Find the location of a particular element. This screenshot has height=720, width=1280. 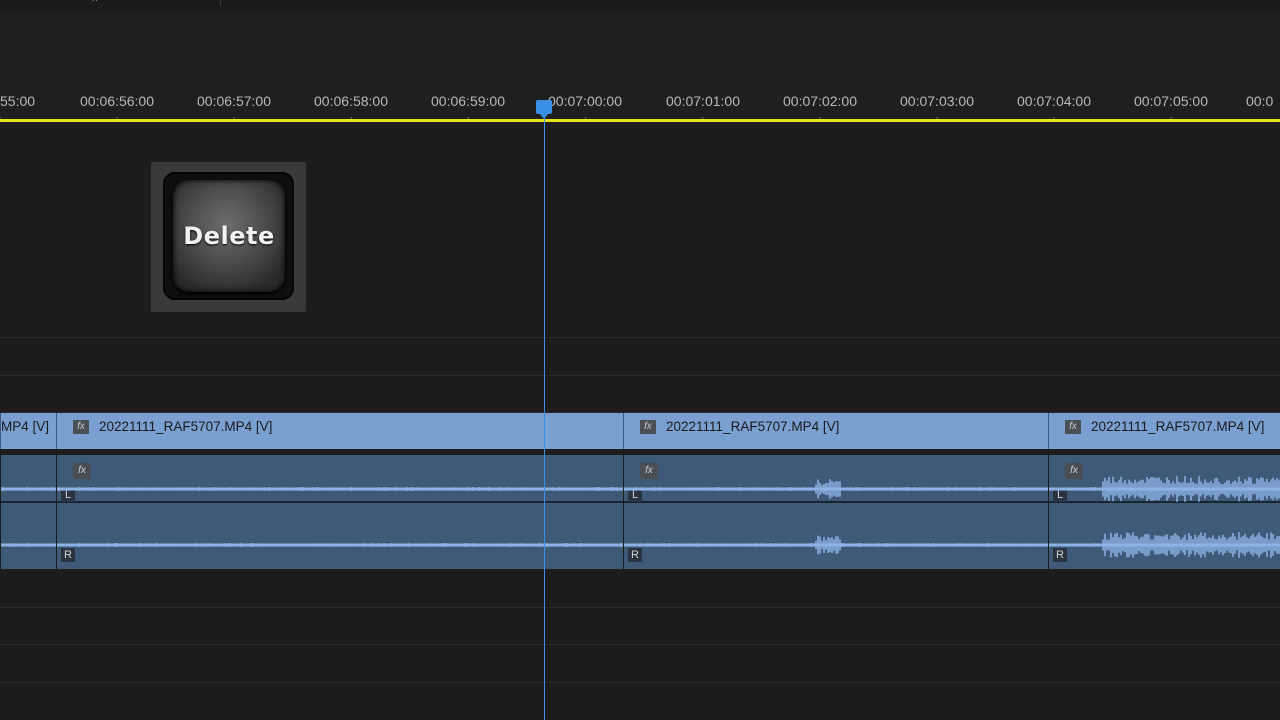

ruler-timecode: 00:06:58:00 is located at coordinates (351, 101).